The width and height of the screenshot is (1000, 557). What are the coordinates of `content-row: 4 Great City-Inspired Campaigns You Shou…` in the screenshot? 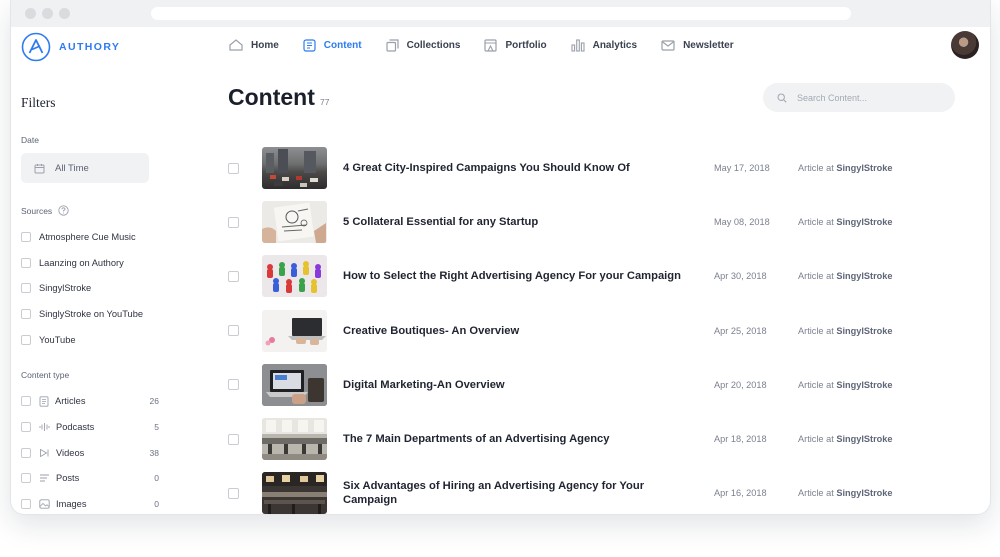 It's located at (598, 168).